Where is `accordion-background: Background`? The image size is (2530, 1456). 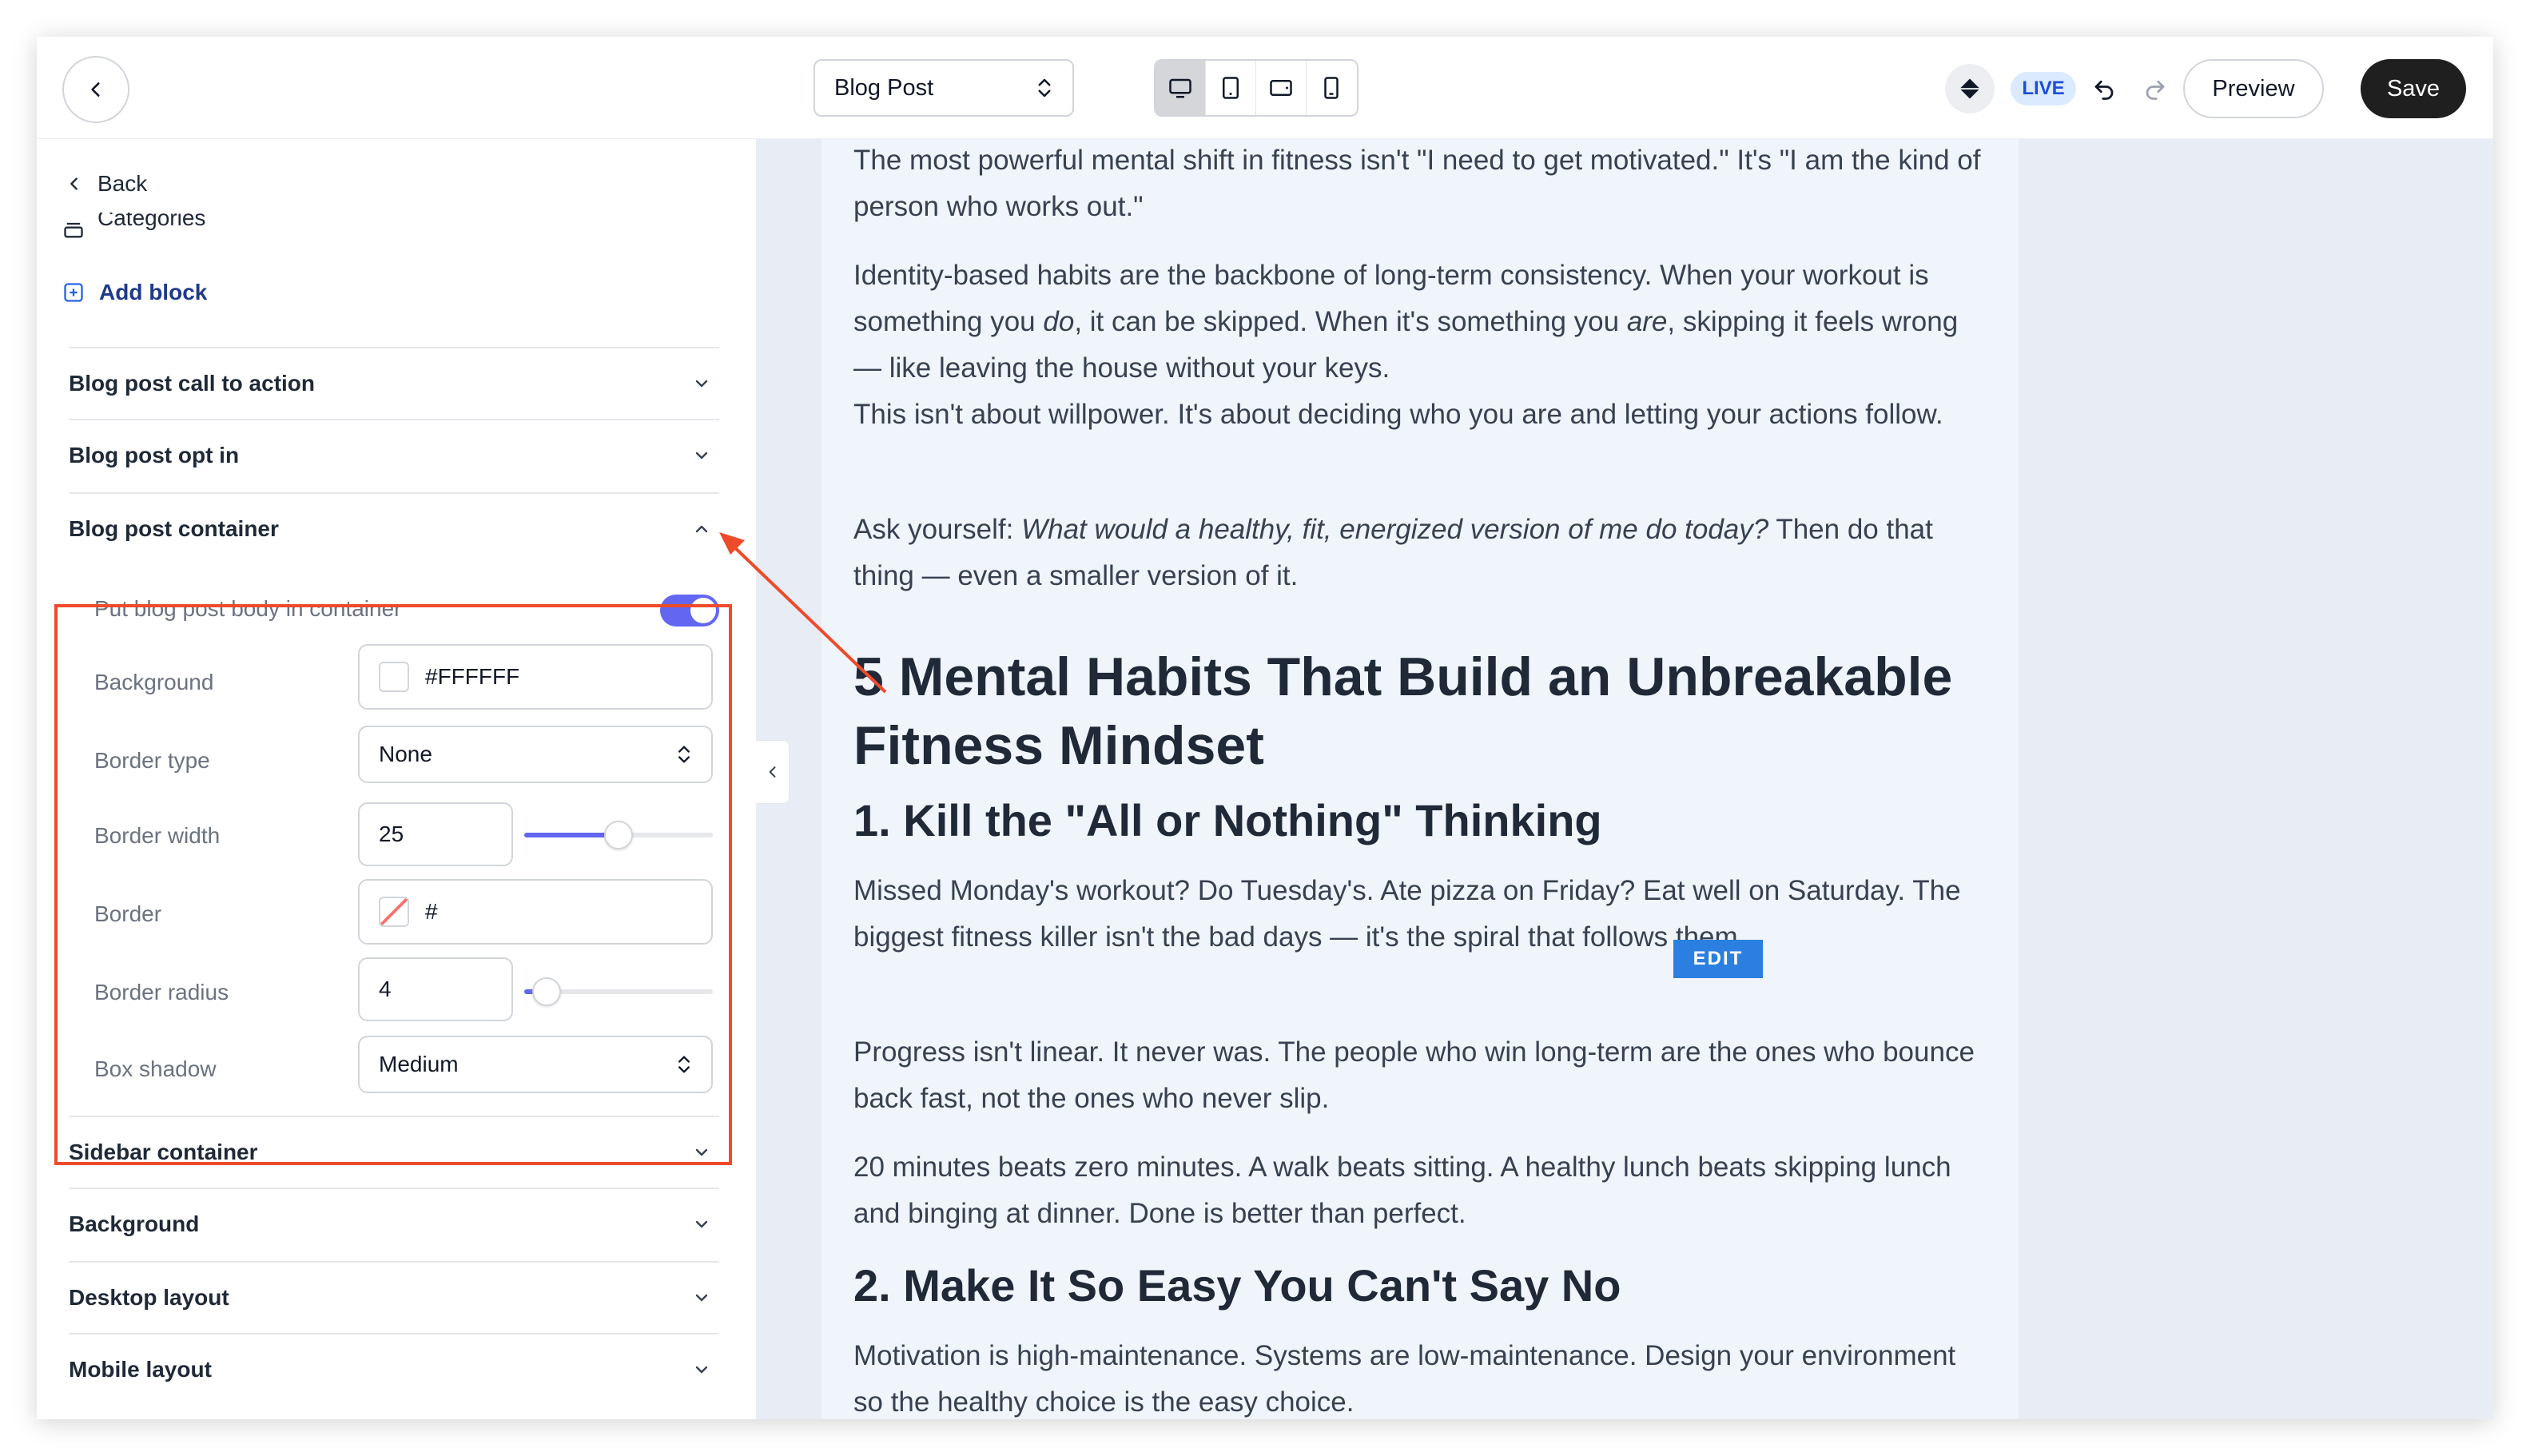 accordion-background: Background is located at coordinates (394, 1223).